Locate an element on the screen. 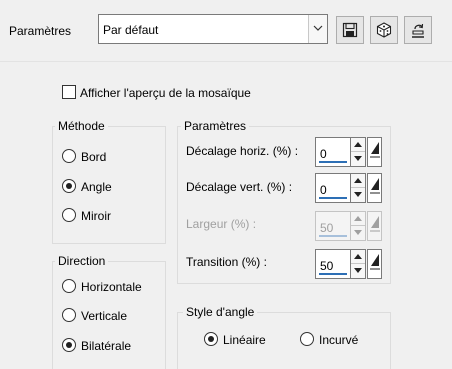 The height and width of the screenshot is (369, 452). horizontal-offset-spinner: 0 is located at coordinates (348, 152).